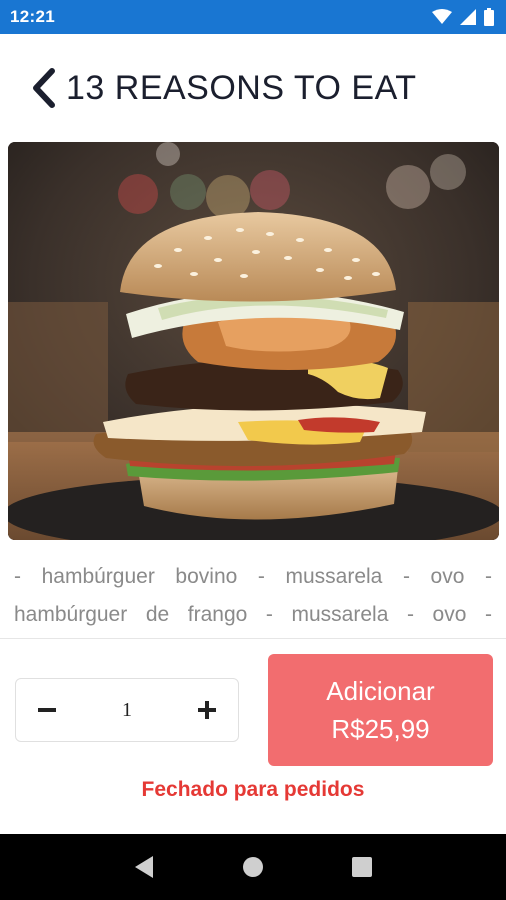  I want to click on increment-button, so click(207, 710).